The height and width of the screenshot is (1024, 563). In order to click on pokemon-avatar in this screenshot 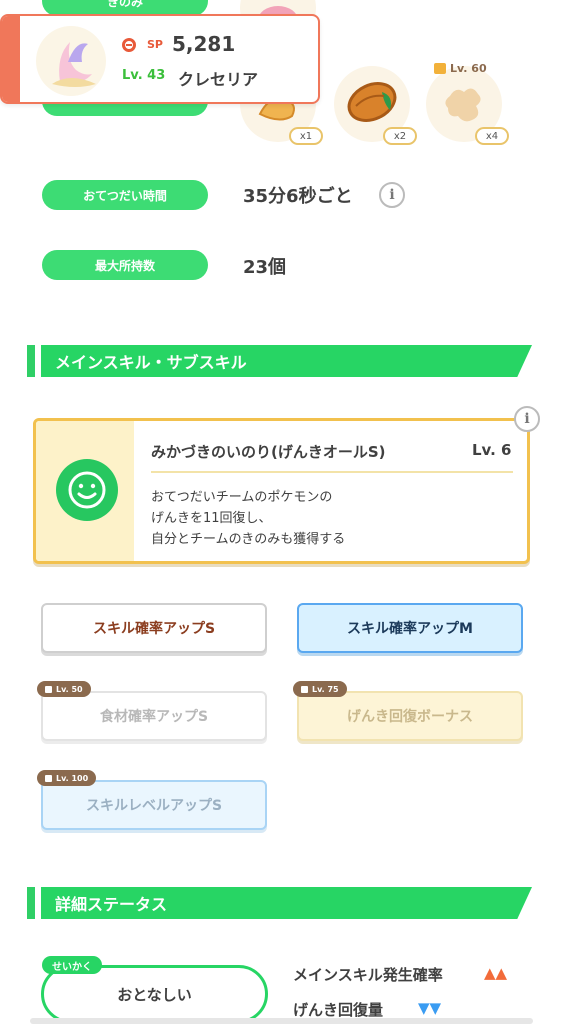, I will do `click(71, 61)`.